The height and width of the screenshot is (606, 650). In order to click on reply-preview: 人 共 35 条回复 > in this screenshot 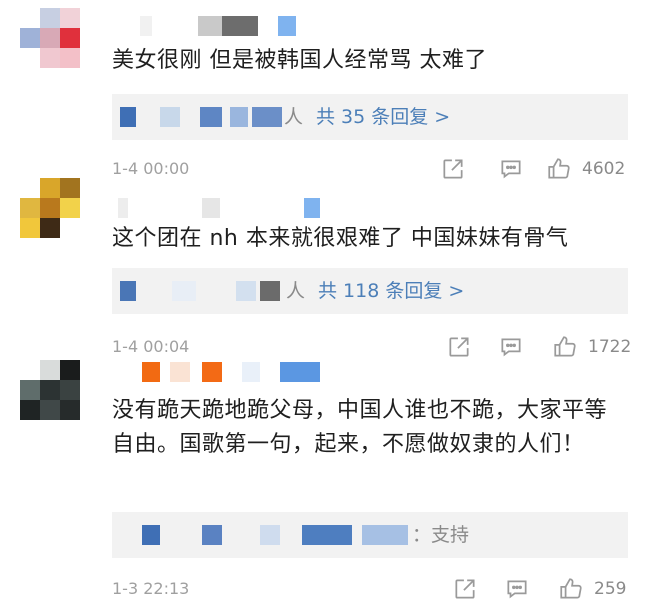, I will do `click(370, 117)`.